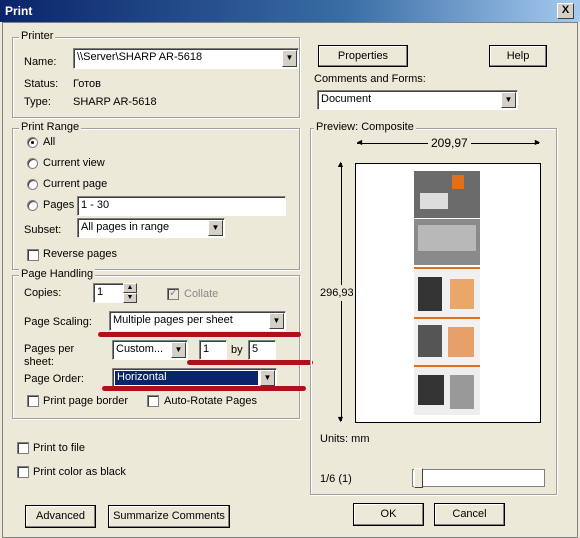 This screenshot has height=538, width=580. What do you see at coordinates (290, 11) in the screenshot?
I see `title-bar` at bounding box center [290, 11].